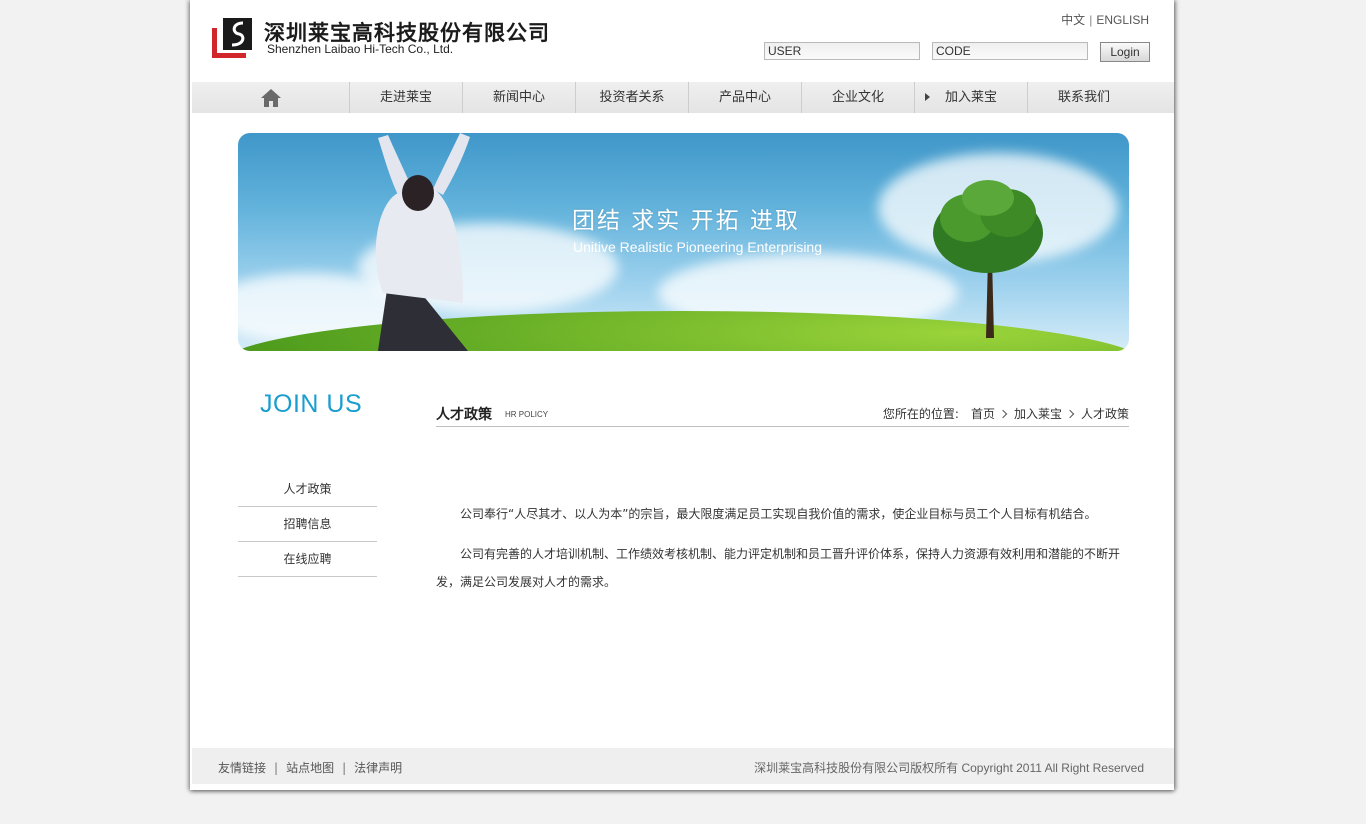  Describe the element at coordinates (307, 559) in the screenshot. I see `sidebar-item-apply-online: 在线应聘` at that location.